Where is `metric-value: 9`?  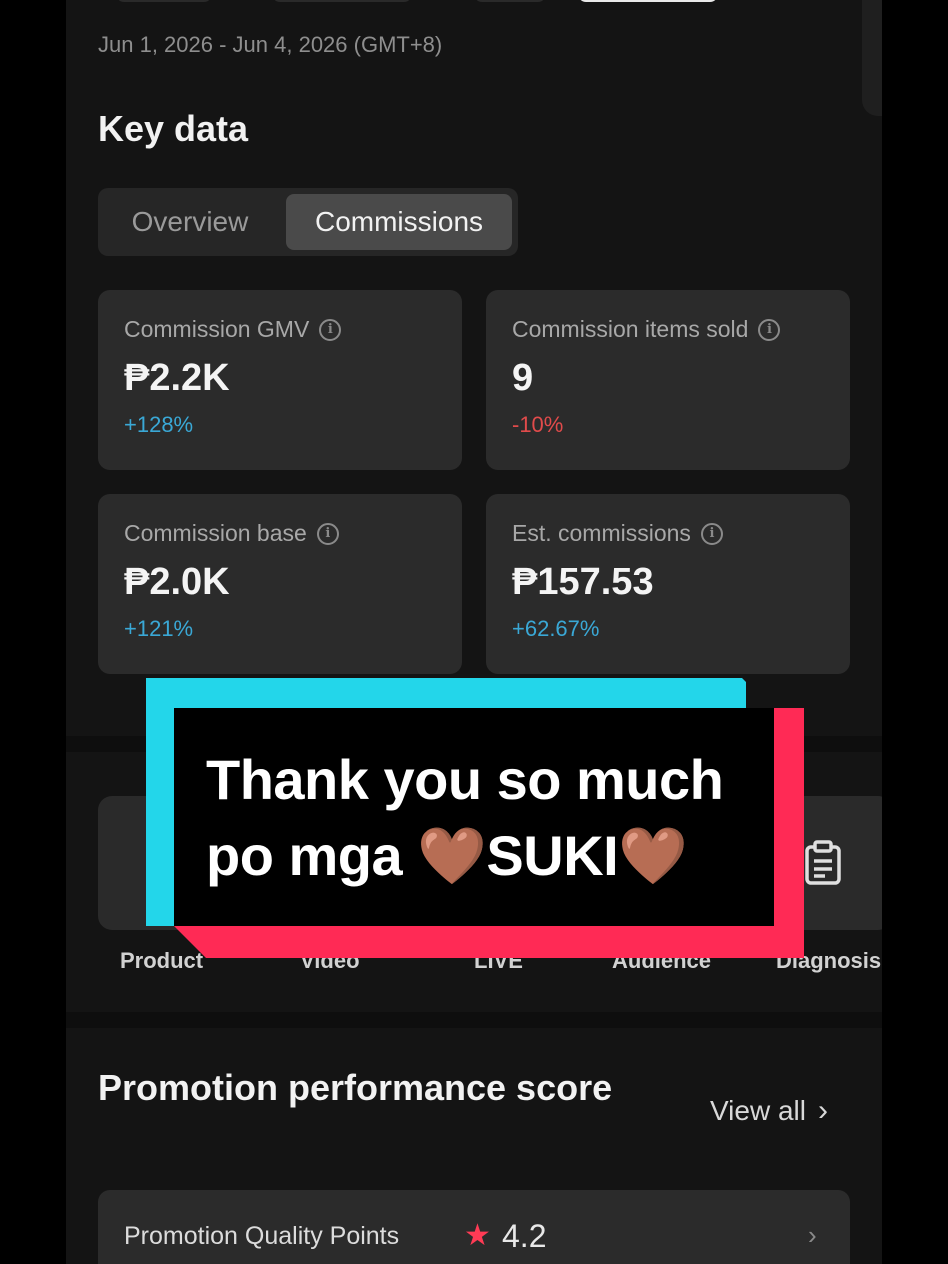 metric-value: 9 is located at coordinates (523, 378).